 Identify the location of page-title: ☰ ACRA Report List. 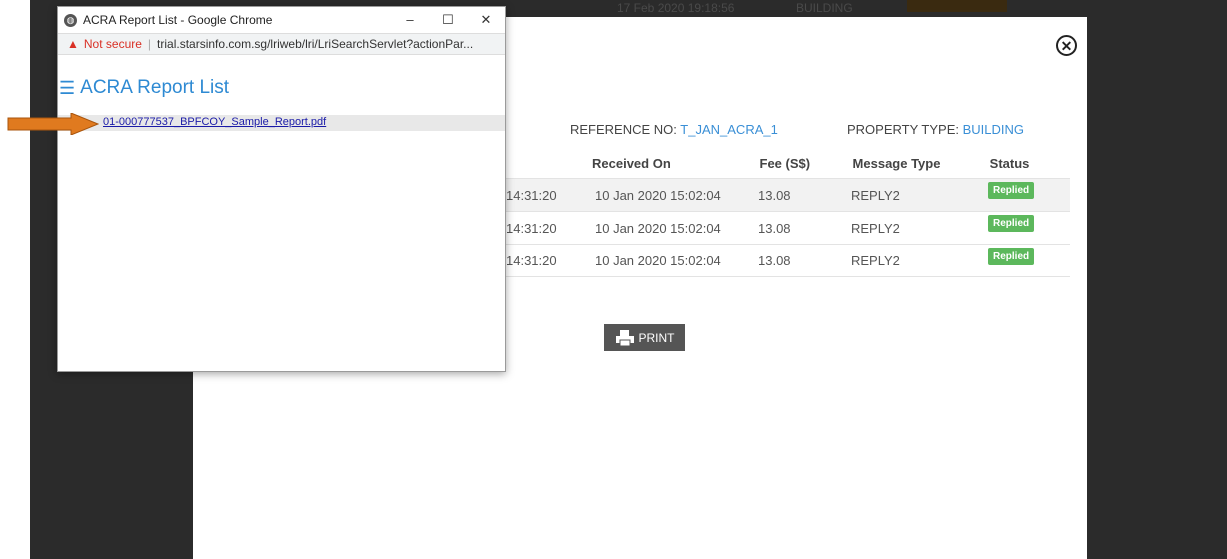
(144, 88).